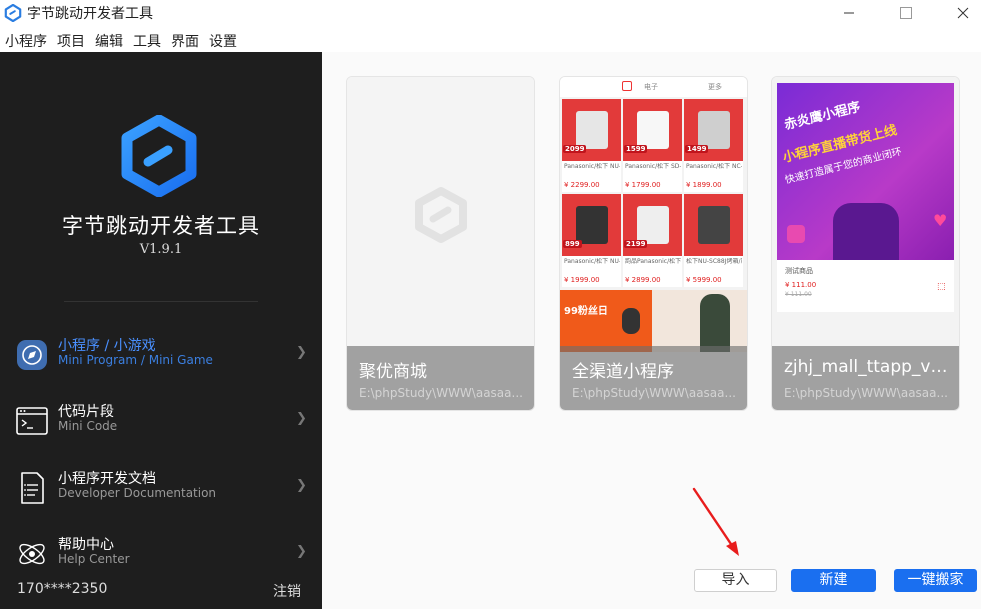  Describe the element at coordinates (935, 580) in the screenshot. I see `one-click-migrate-button: 一键搬家` at that location.